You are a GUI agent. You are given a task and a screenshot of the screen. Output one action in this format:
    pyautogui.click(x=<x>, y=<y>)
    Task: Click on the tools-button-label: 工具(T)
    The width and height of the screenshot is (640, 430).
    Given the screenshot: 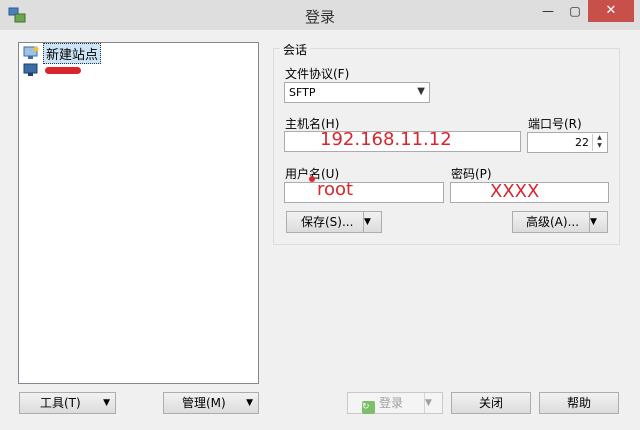 What is the action you would take?
    pyautogui.click(x=60, y=403)
    